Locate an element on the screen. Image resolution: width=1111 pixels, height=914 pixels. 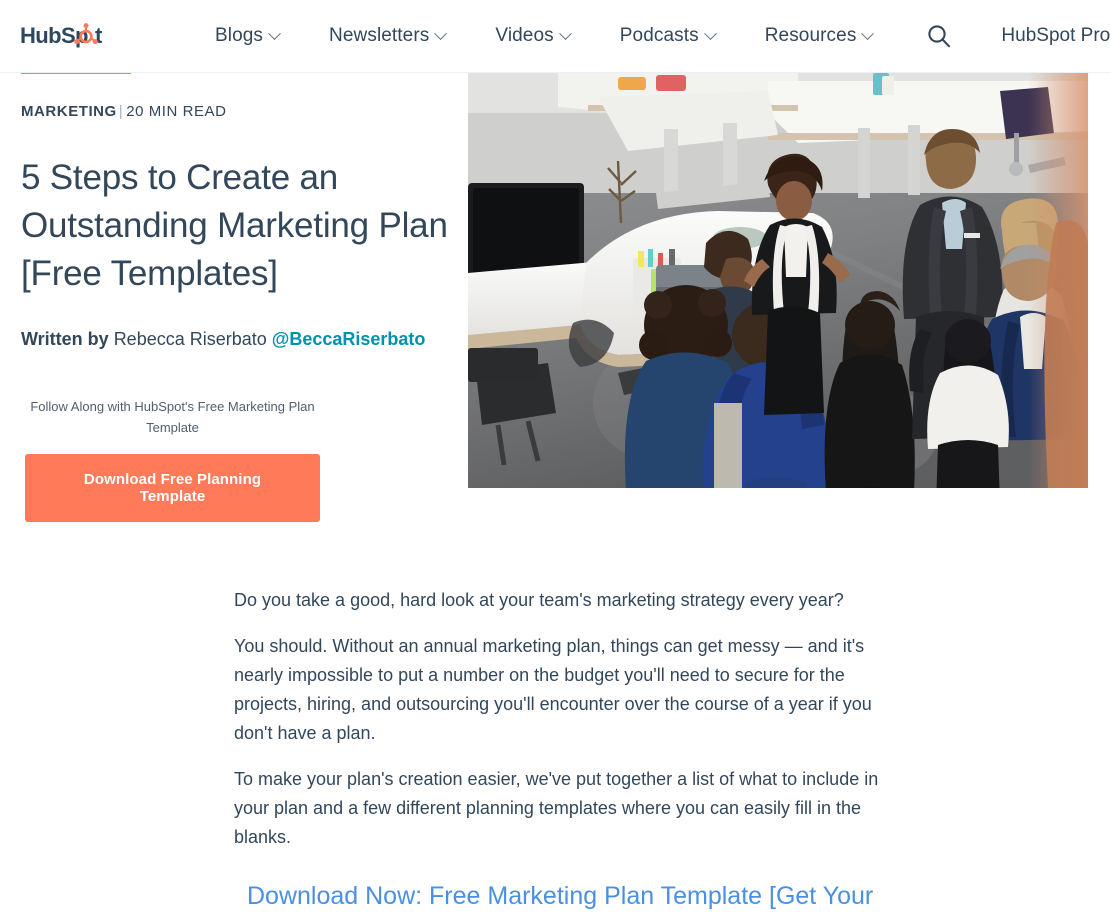
nav-item-videos: Videos is located at coordinates (532, 36).